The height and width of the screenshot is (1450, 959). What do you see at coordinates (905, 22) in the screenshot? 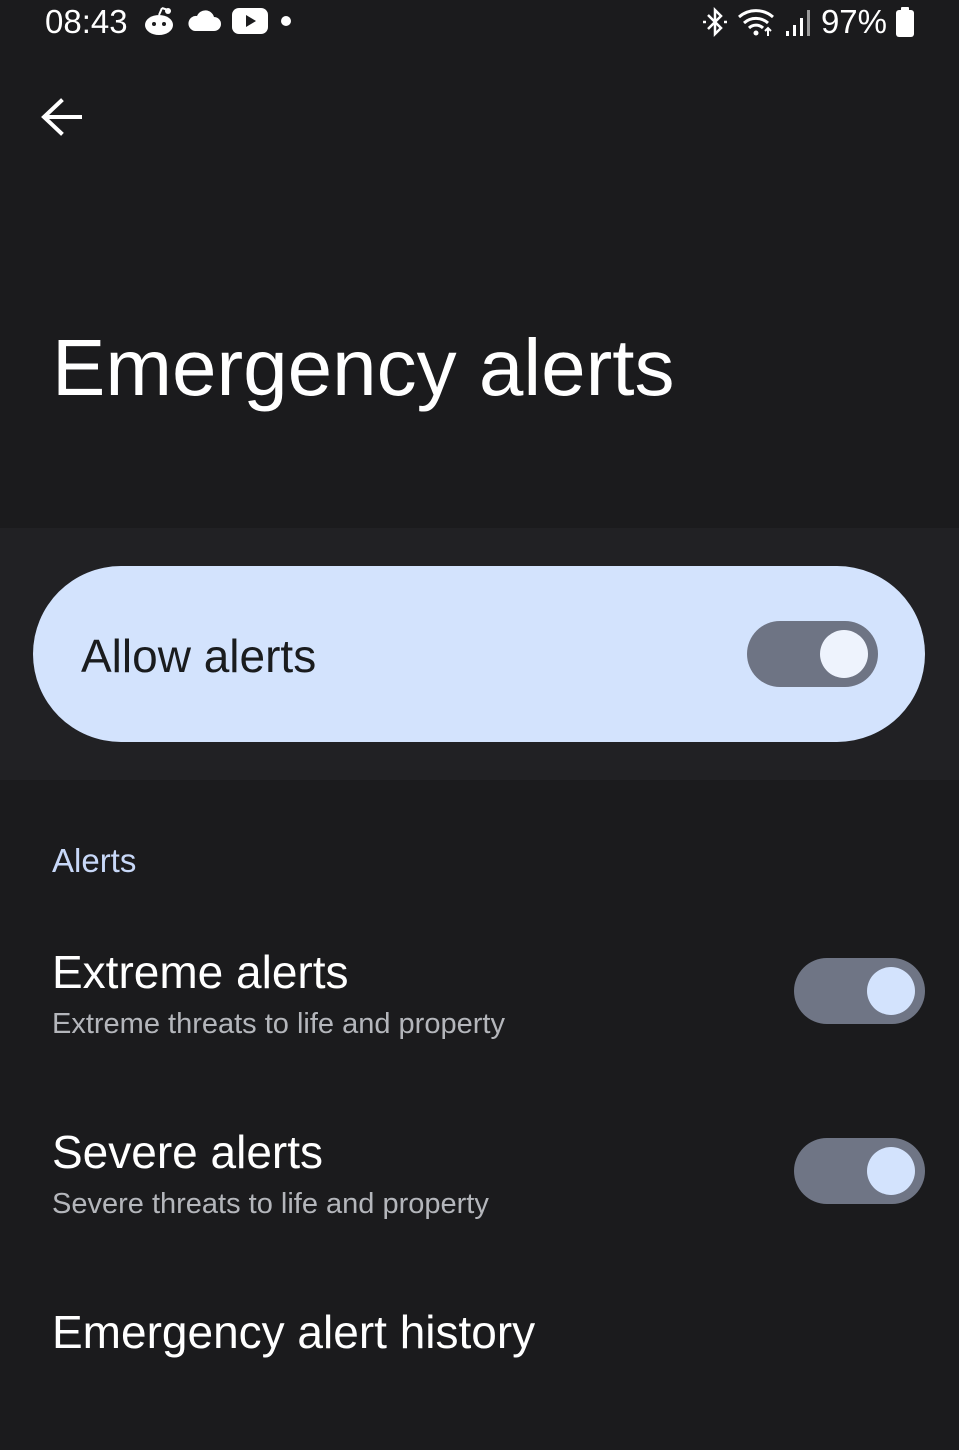
I see `battery-icon` at bounding box center [905, 22].